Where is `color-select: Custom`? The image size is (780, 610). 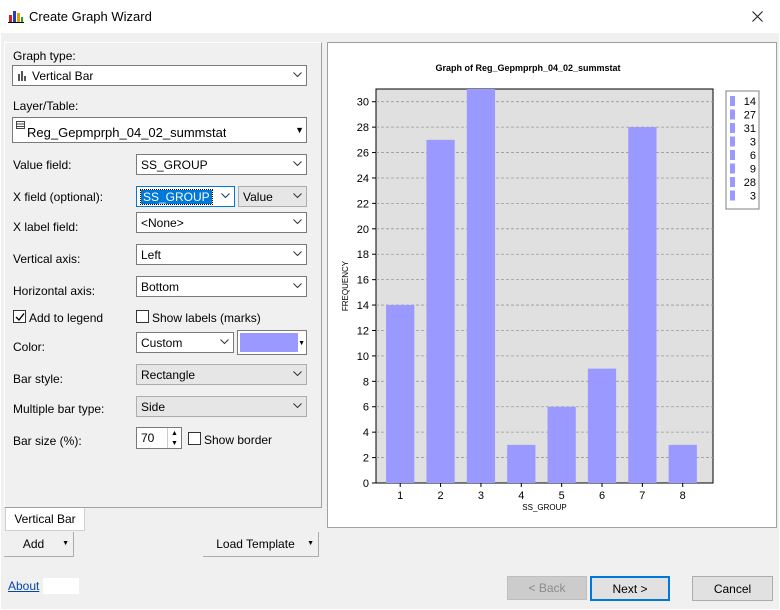
color-select: Custom is located at coordinates (185, 342).